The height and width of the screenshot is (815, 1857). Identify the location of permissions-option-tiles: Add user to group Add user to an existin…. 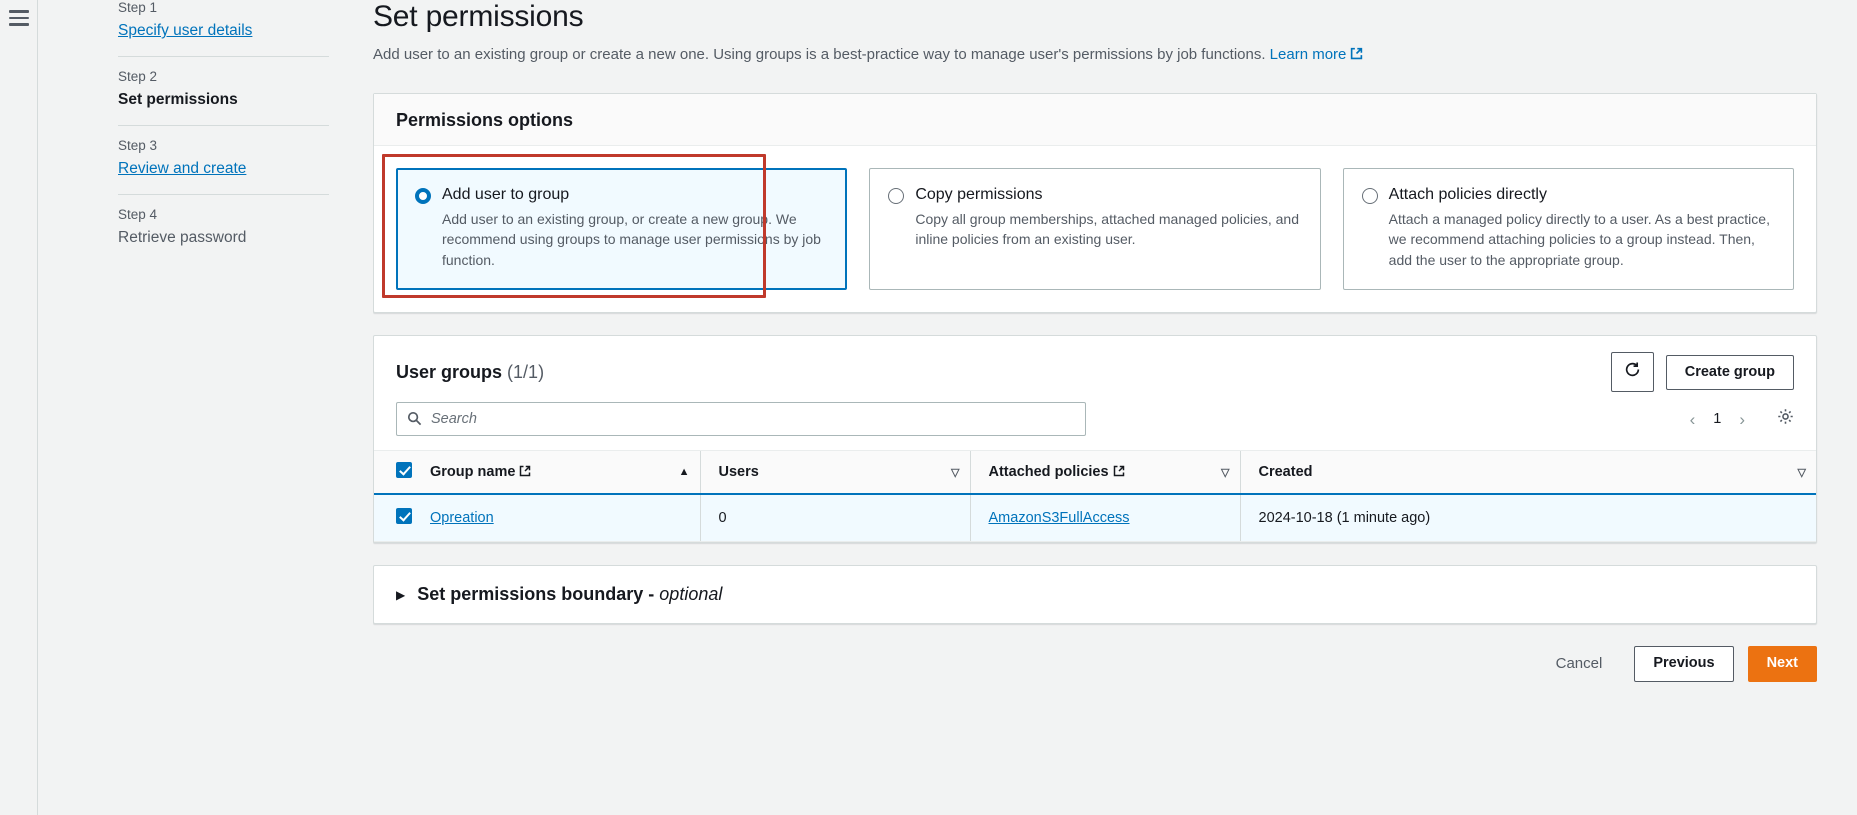
(1095, 229).